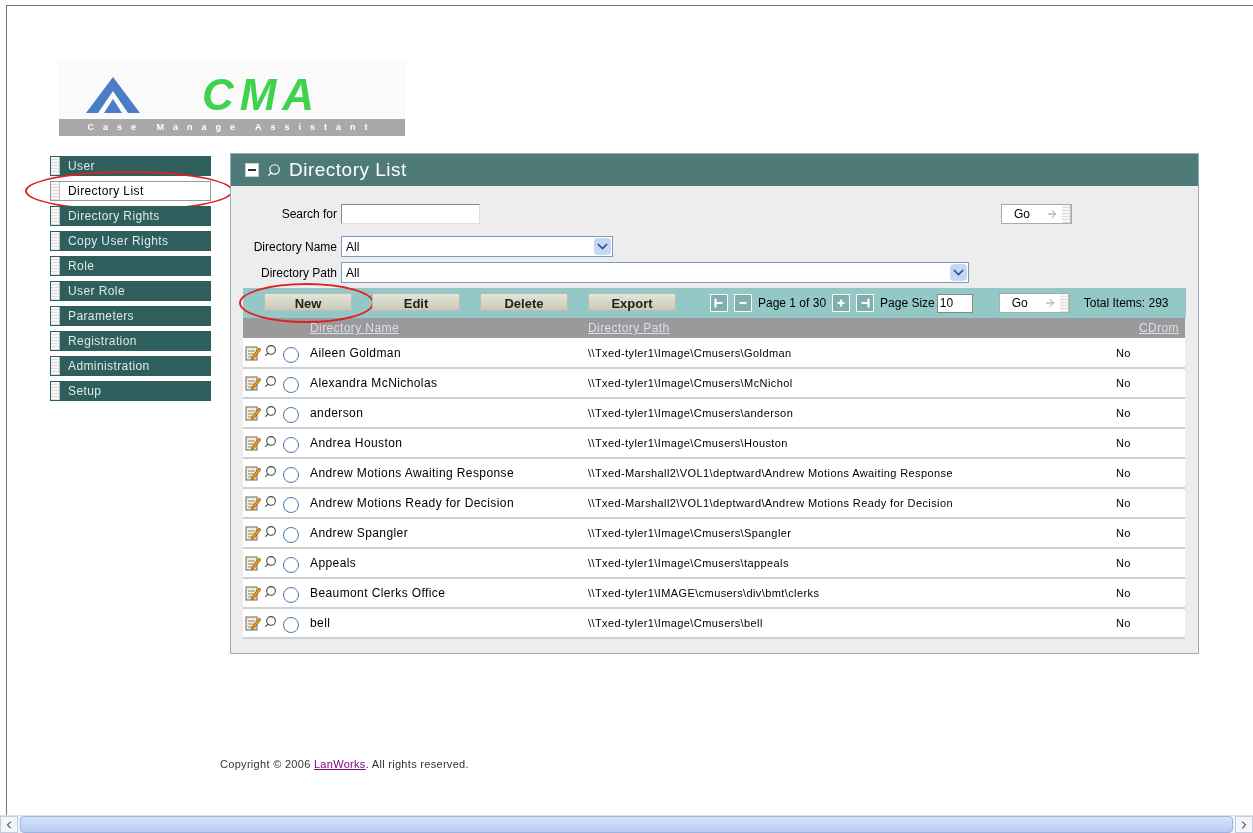 The image size is (1253, 833). I want to click on search-label: Search for, so click(309, 214).